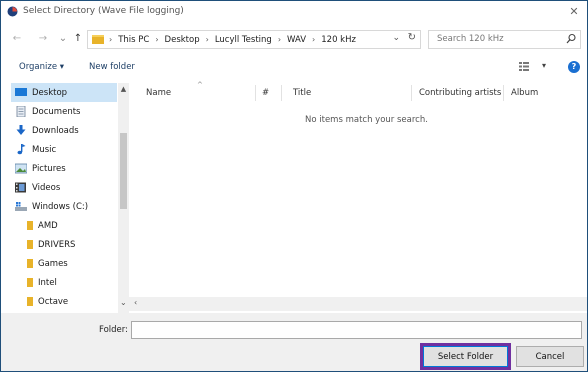 This screenshot has width=588, height=372. What do you see at coordinates (574, 12) in the screenshot?
I see `close-button: ✕` at bounding box center [574, 12].